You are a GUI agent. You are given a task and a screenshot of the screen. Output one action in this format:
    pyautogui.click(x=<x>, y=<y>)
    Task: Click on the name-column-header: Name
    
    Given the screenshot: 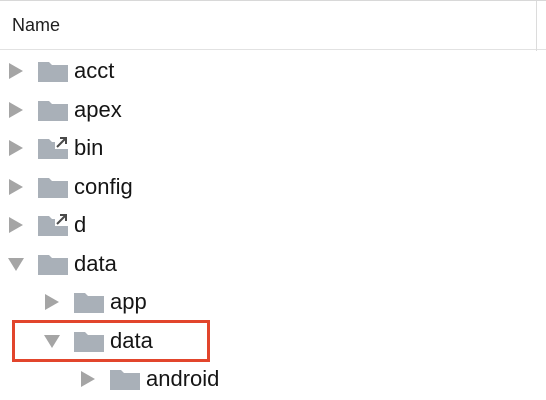 What is the action you would take?
    pyautogui.click(x=36, y=25)
    